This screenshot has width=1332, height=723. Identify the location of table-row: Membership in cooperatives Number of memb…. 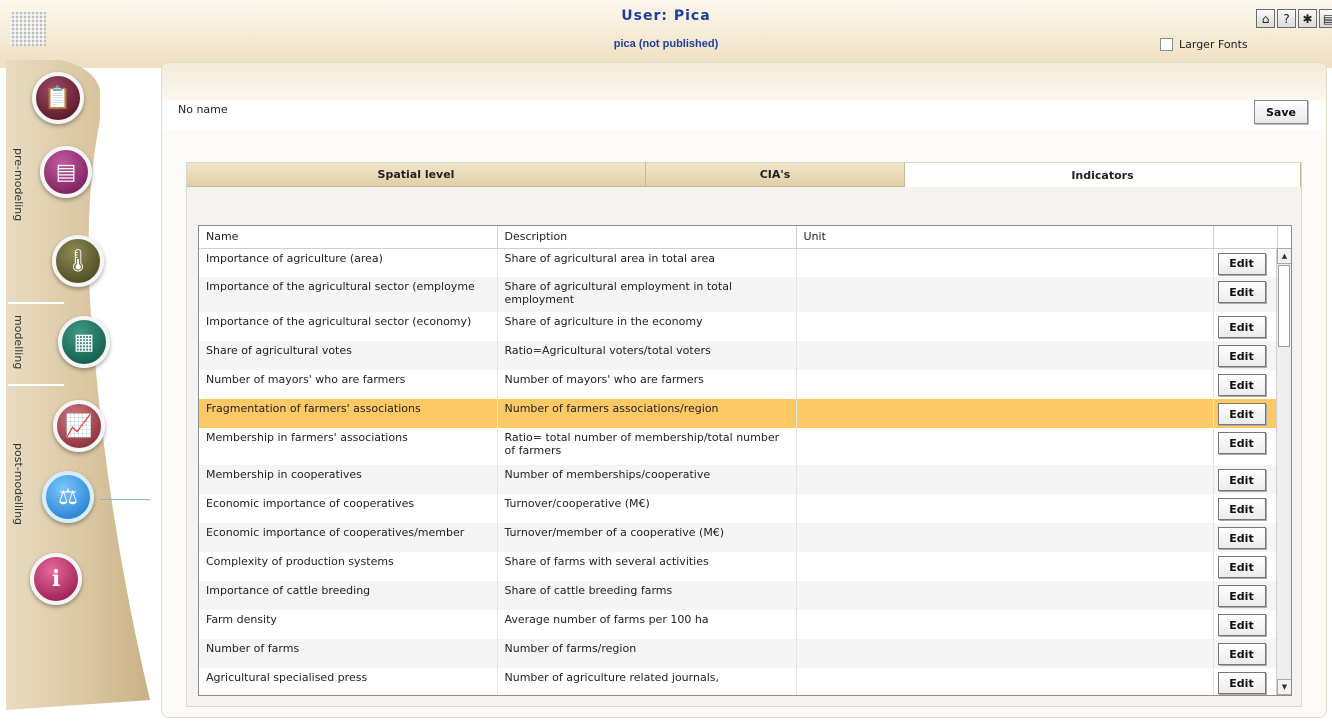
(738, 479).